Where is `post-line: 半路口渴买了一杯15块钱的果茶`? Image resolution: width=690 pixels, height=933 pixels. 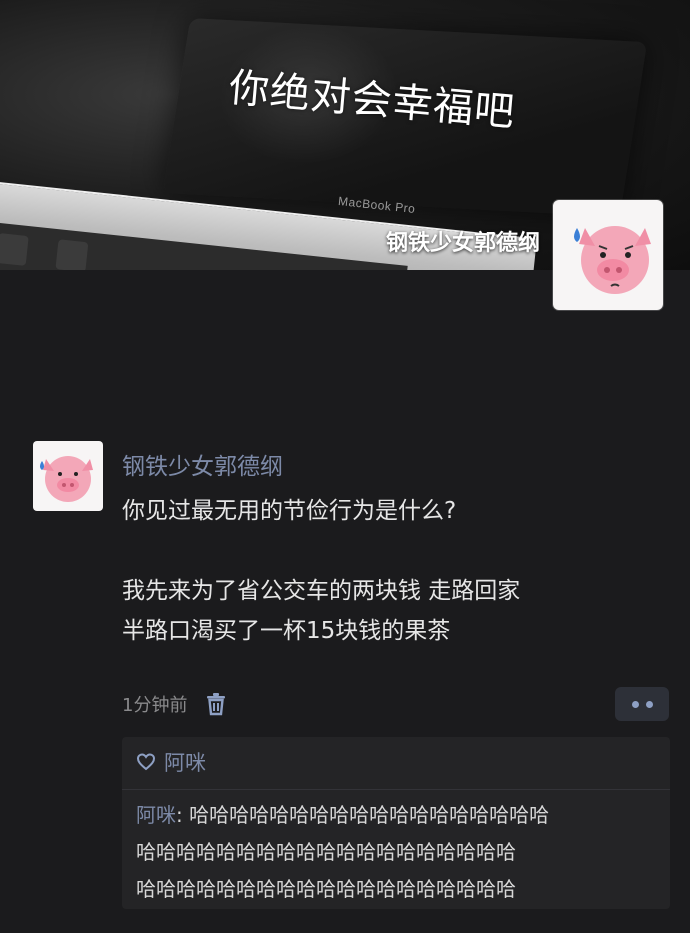
post-line: 半路口渴买了一杯15块钱的果茶 is located at coordinates (286, 631).